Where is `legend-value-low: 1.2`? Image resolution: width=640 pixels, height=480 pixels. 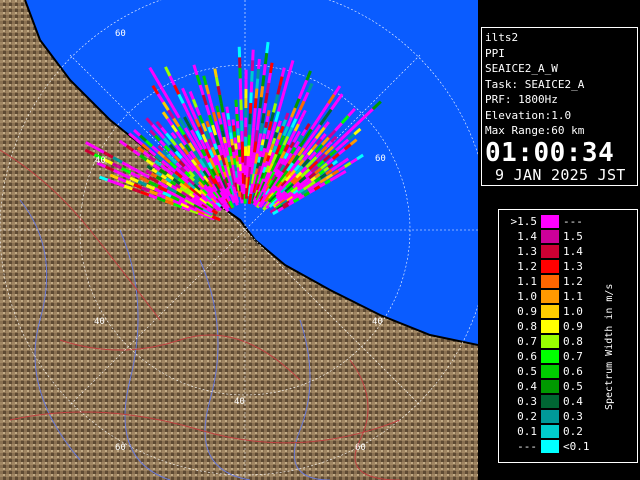 legend-value-low: 1.2 is located at coordinates (527, 266).